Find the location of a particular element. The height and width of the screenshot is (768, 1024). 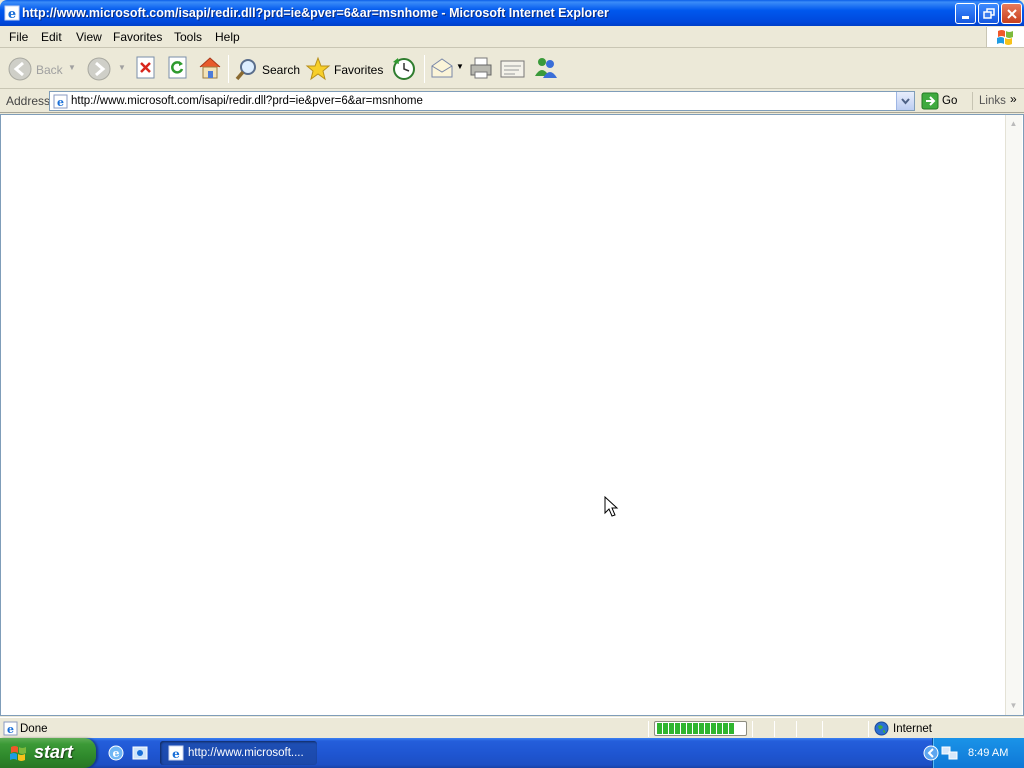

network-icon is located at coordinates (950, 753).